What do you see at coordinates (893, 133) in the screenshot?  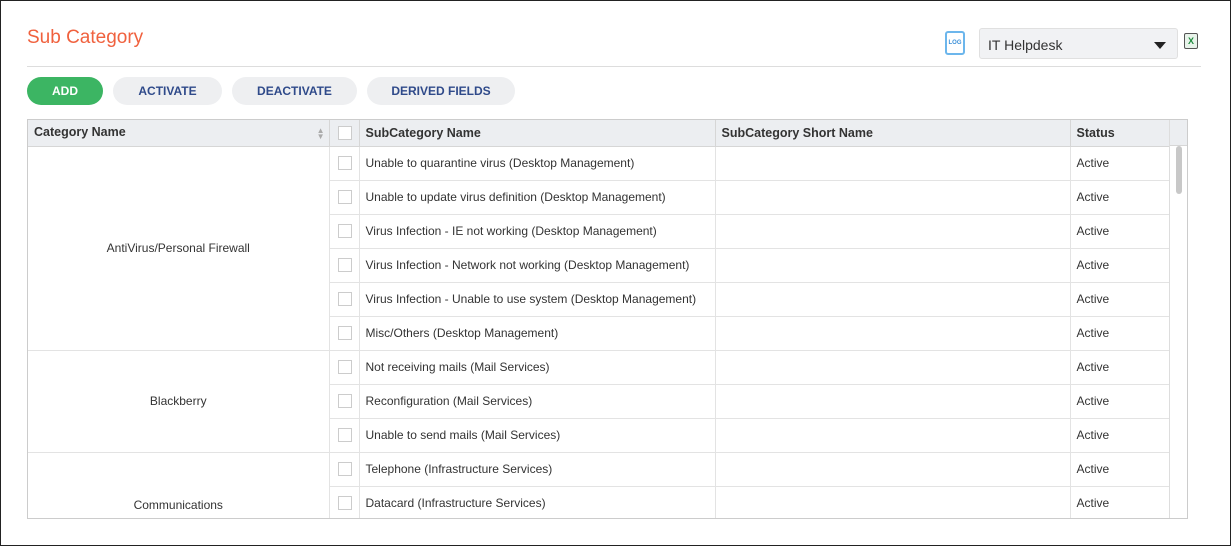 I see `column-header-short-name: SubCategory Short Name` at bounding box center [893, 133].